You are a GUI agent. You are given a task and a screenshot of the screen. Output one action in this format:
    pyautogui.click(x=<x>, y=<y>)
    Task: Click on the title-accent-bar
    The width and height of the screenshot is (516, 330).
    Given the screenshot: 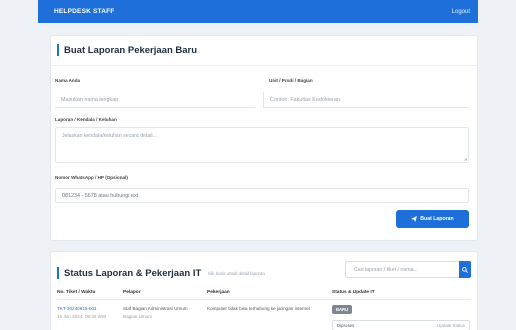 What is the action you would take?
    pyautogui.click(x=58, y=50)
    